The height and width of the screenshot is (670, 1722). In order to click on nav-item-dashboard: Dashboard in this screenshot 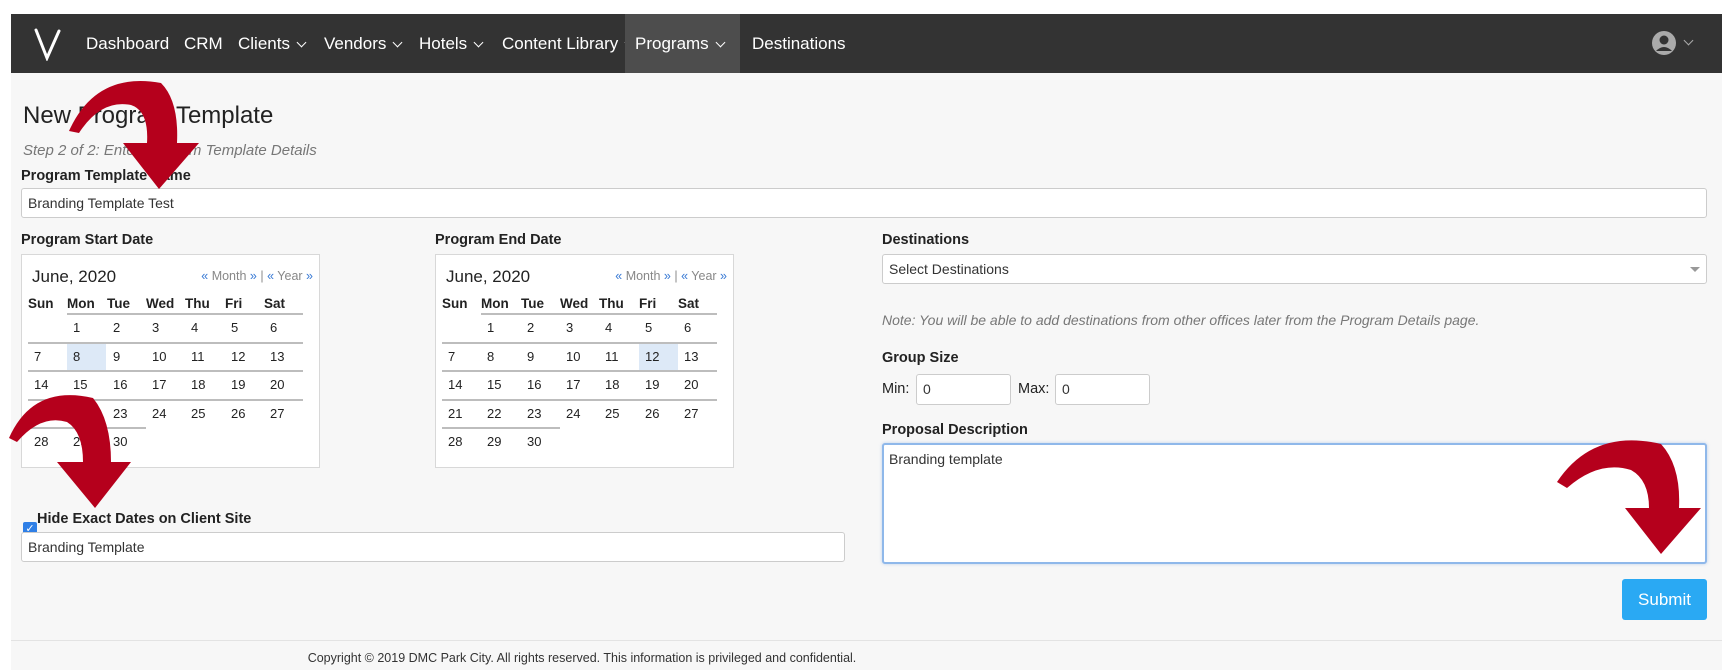, I will do `click(127, 43)`.